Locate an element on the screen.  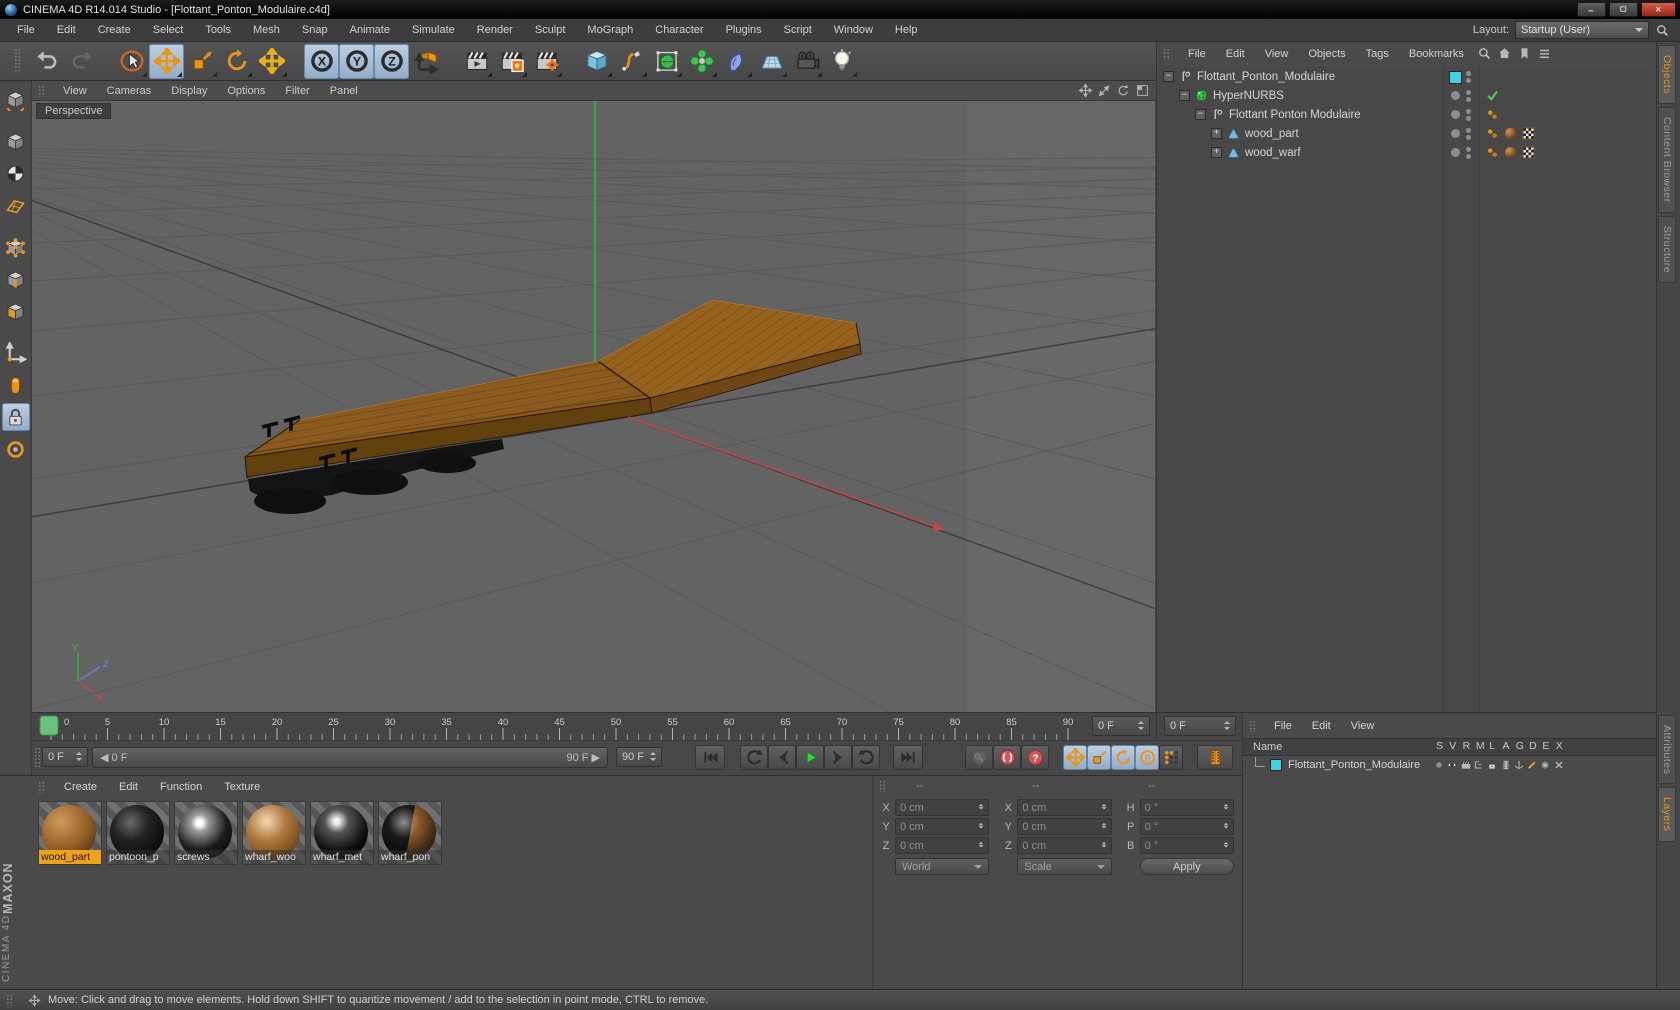
side-tab-structure: Structure is located at coordinates (1667, 249).